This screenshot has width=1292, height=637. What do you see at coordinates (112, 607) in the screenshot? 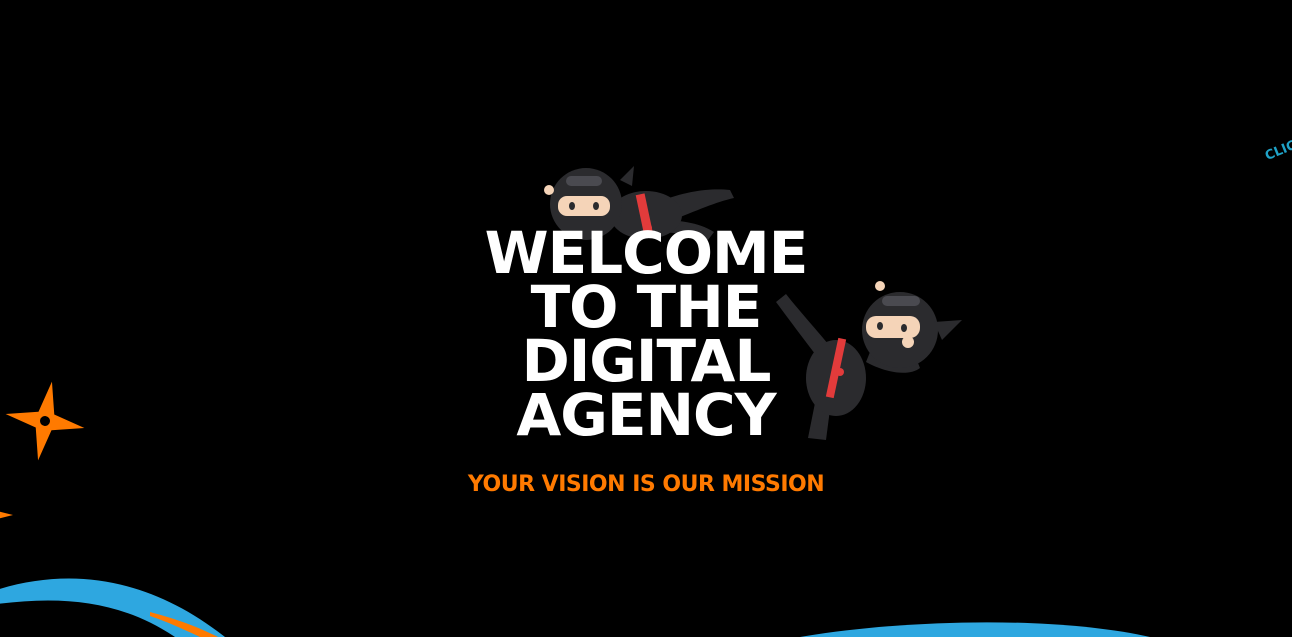
I see `blue-wave-left` at bounding box center [112, 607].